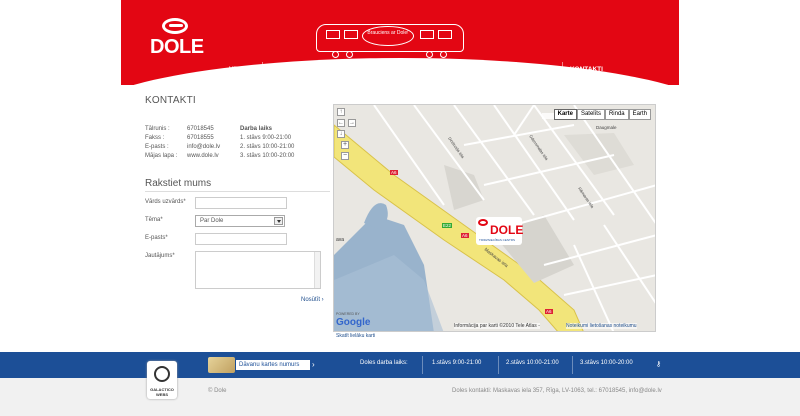 The height and width of the screenshot is (416, 800). I want to click on hours-title: Darba laiks, so click(256, 129).